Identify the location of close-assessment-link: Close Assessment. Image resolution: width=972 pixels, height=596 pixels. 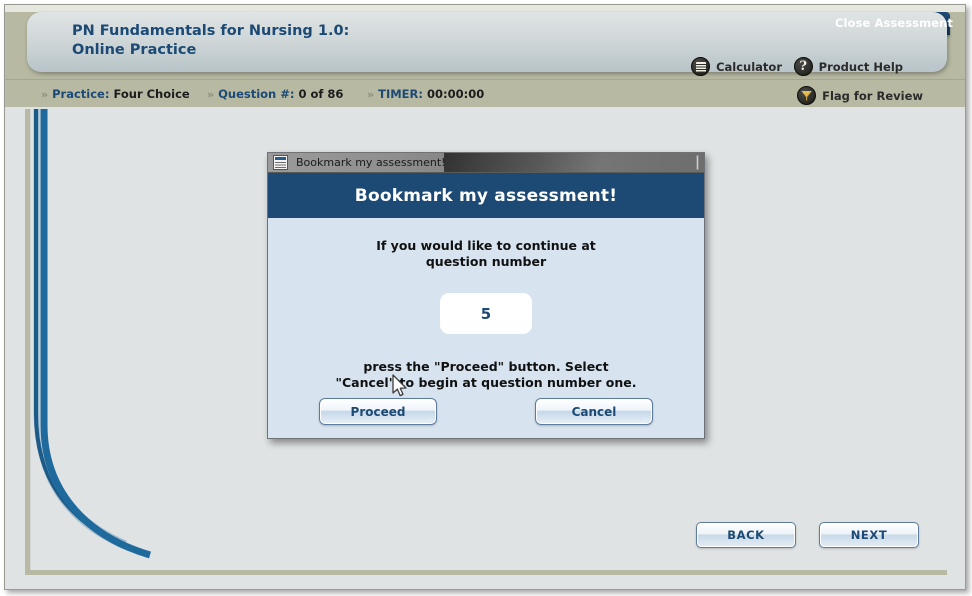
(894, 23).